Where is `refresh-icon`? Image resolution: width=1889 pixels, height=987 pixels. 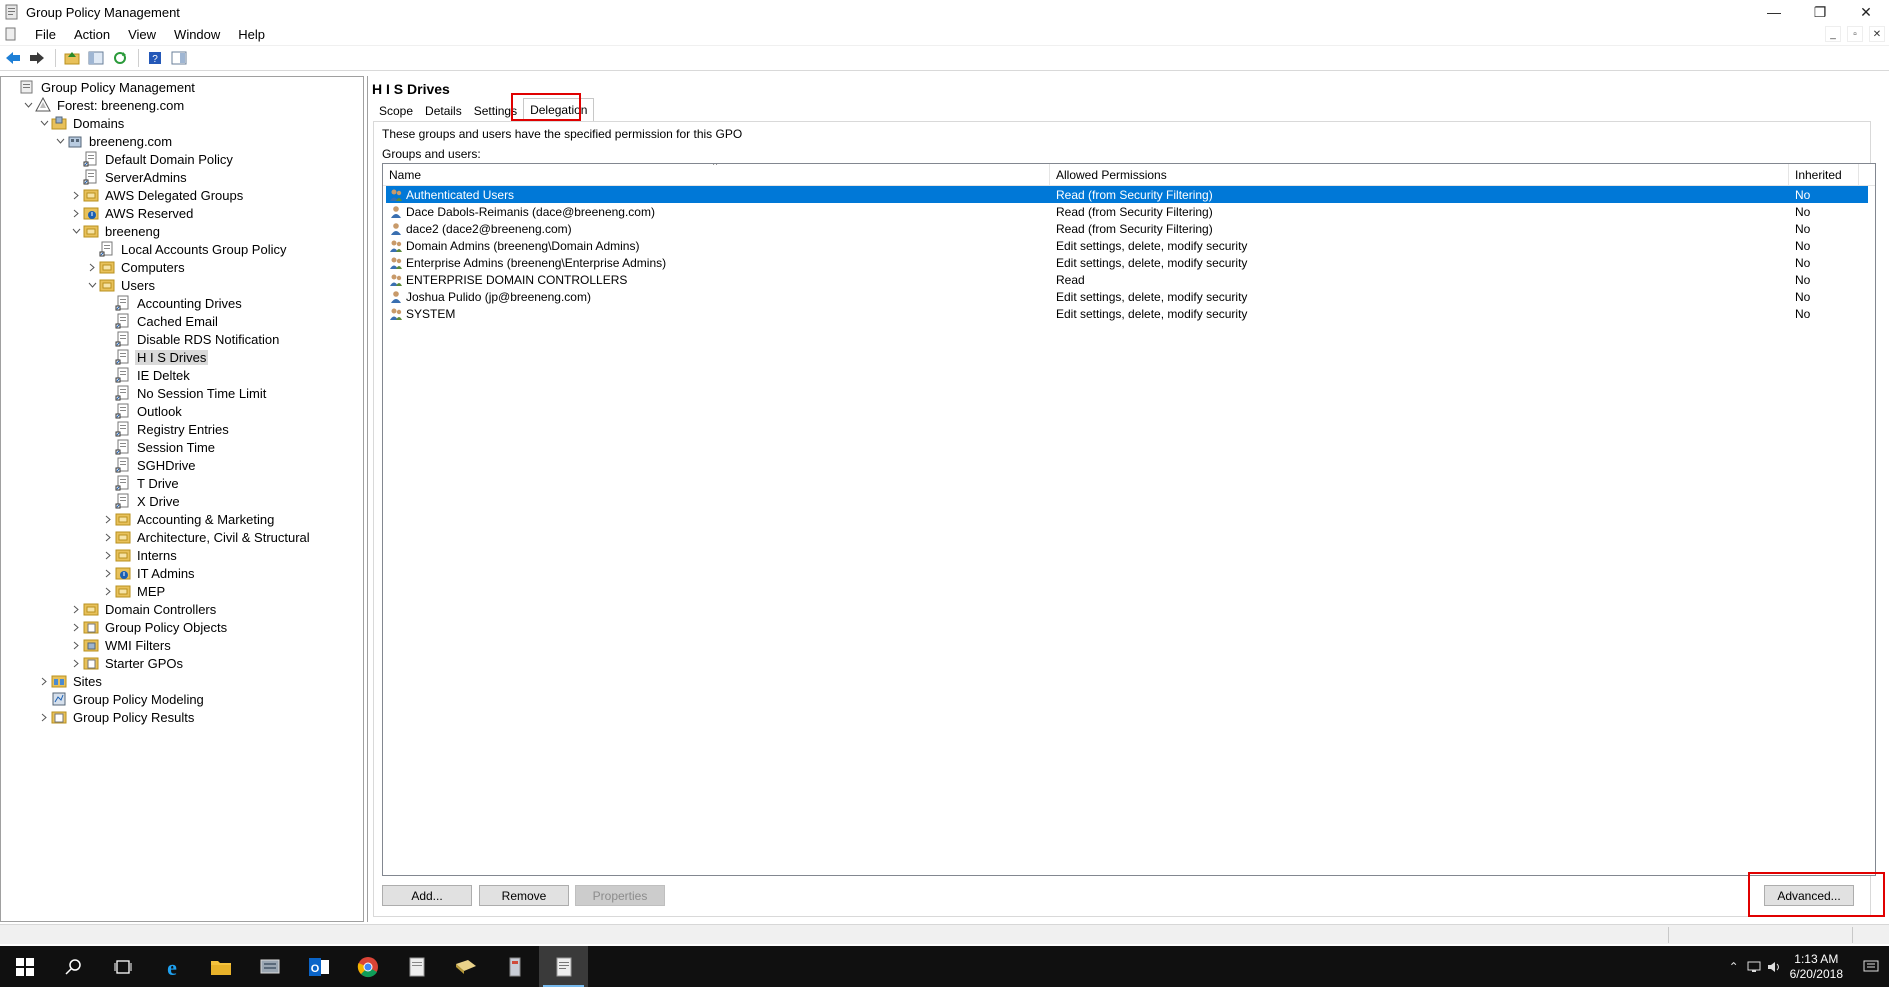
refresh-icon is located at coordinates (120, 58).